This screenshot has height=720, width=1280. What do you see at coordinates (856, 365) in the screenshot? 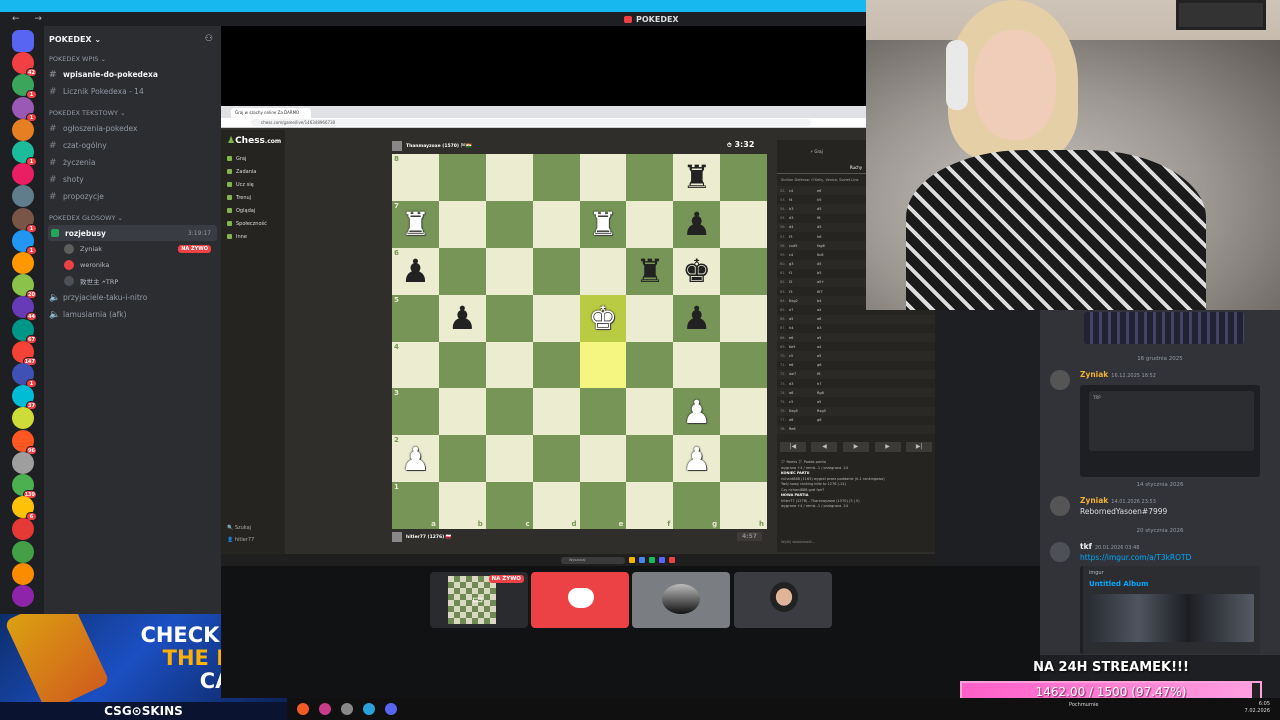
I see `move-row: 71. e6 g6` at bounding box center [856, 365].